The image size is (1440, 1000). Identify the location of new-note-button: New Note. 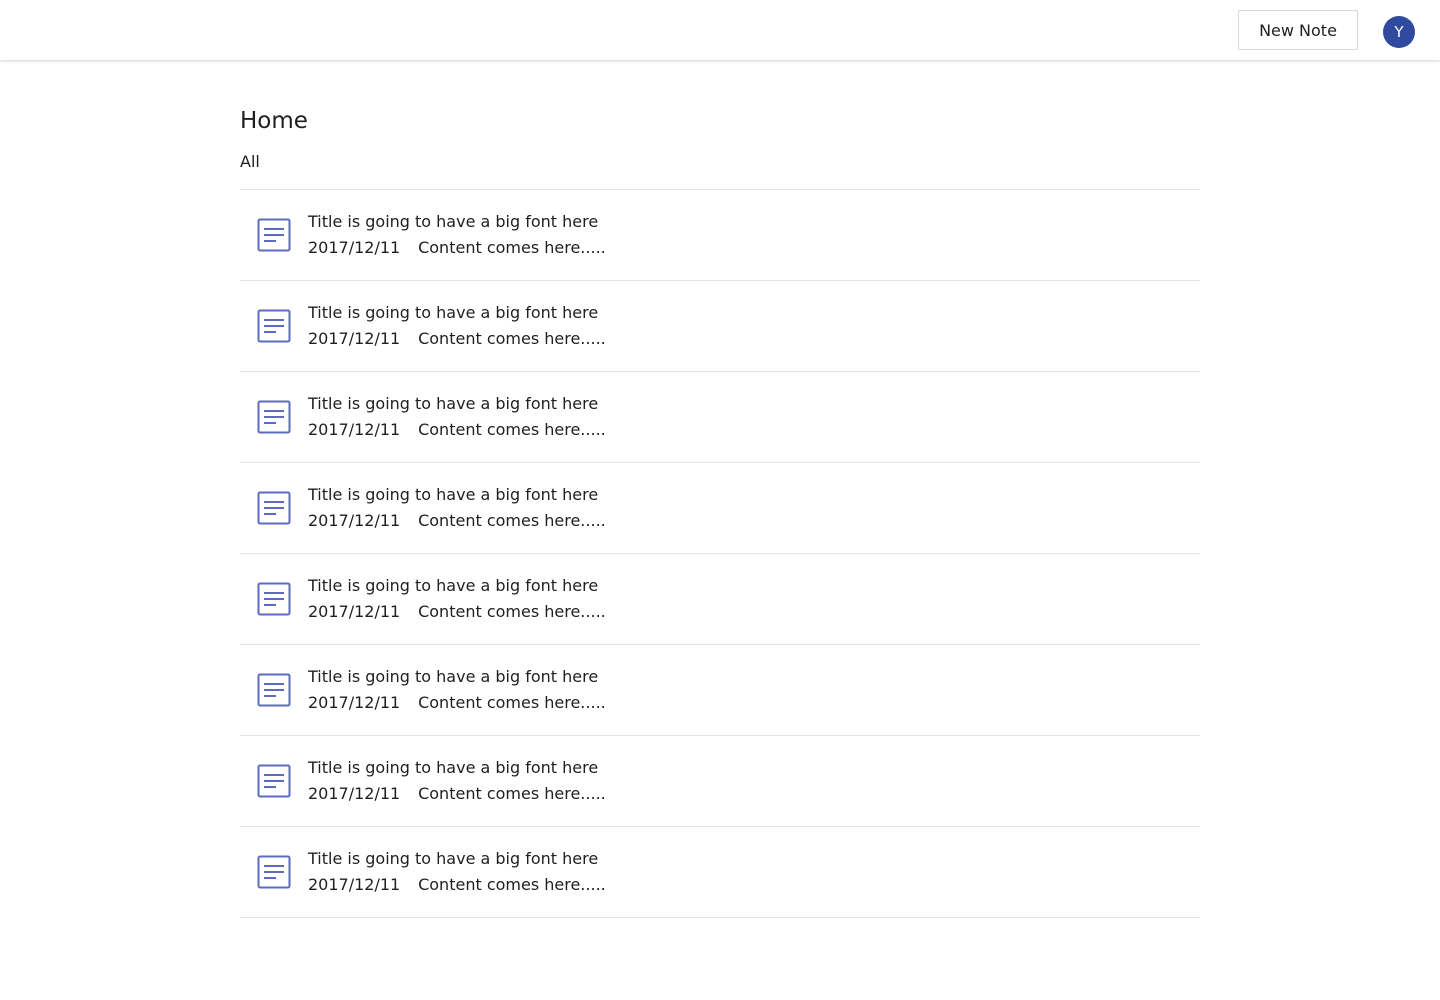
(1298, 30).